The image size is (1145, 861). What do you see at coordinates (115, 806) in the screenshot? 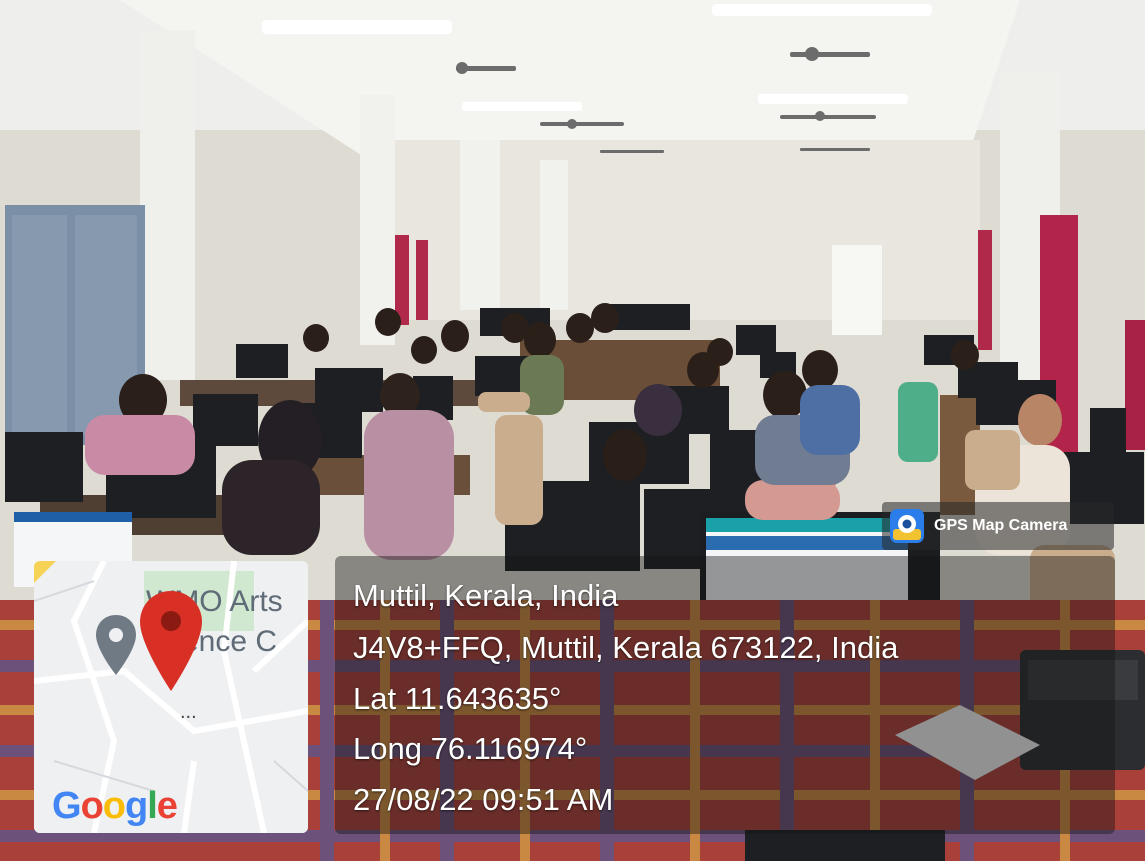
I see `google-logo: Google` at bounding box center [115, 806].